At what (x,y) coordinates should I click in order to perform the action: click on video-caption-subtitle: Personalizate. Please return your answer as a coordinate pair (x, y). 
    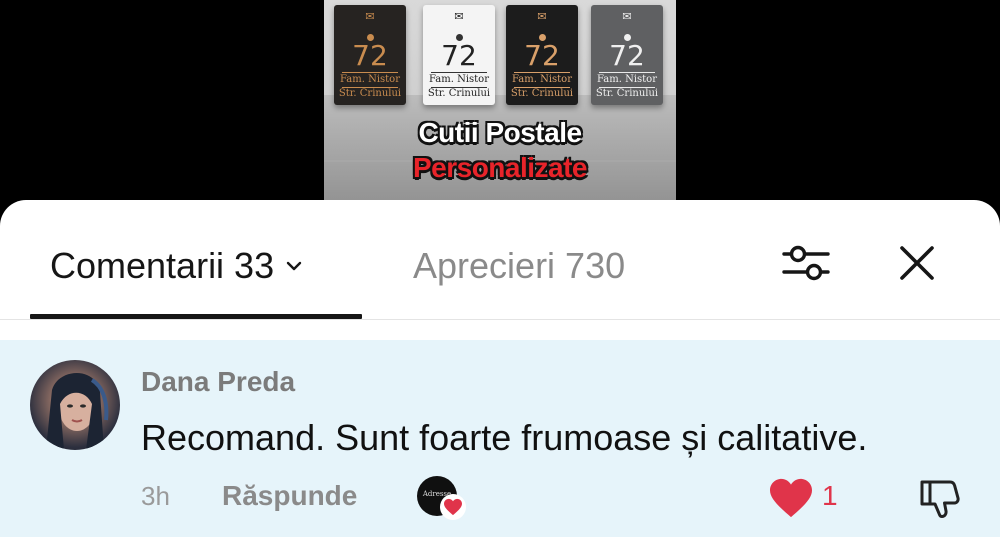
    Looking at the image, I should click on (500, 167).